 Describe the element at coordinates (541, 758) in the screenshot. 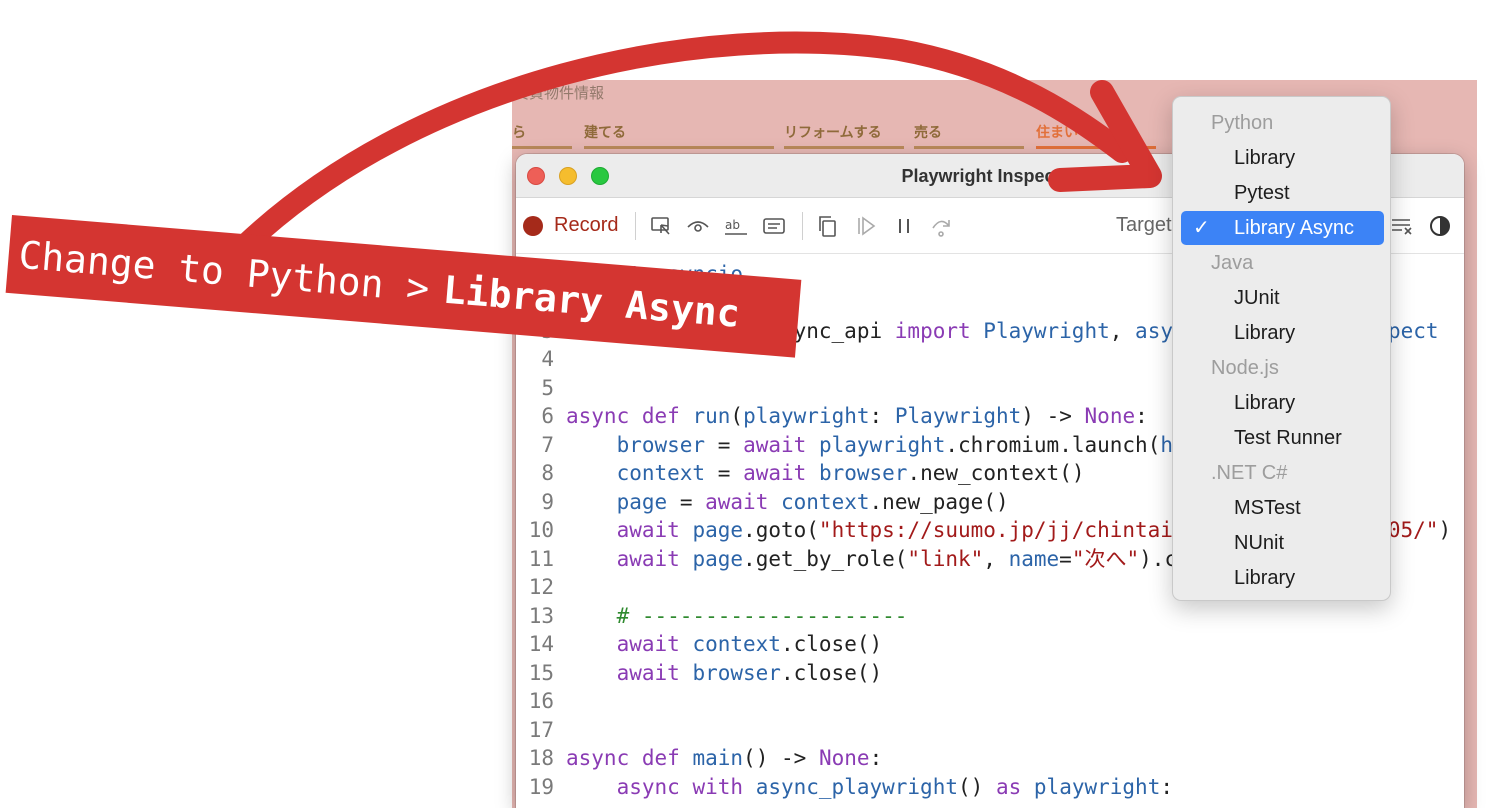

I see `line-number: 18` at that location.